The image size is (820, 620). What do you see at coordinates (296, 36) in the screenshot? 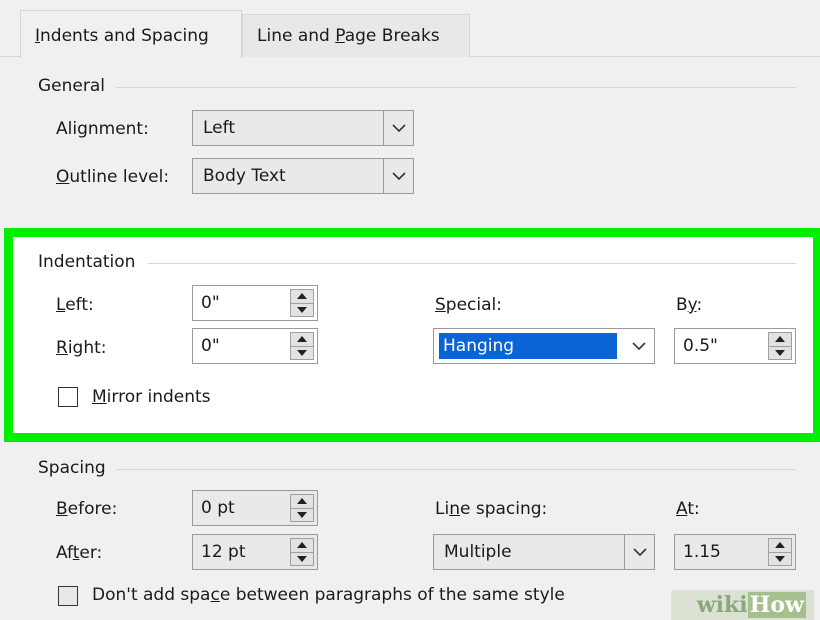
I see `tab-label: Line and` at bounding box center [296, 36].